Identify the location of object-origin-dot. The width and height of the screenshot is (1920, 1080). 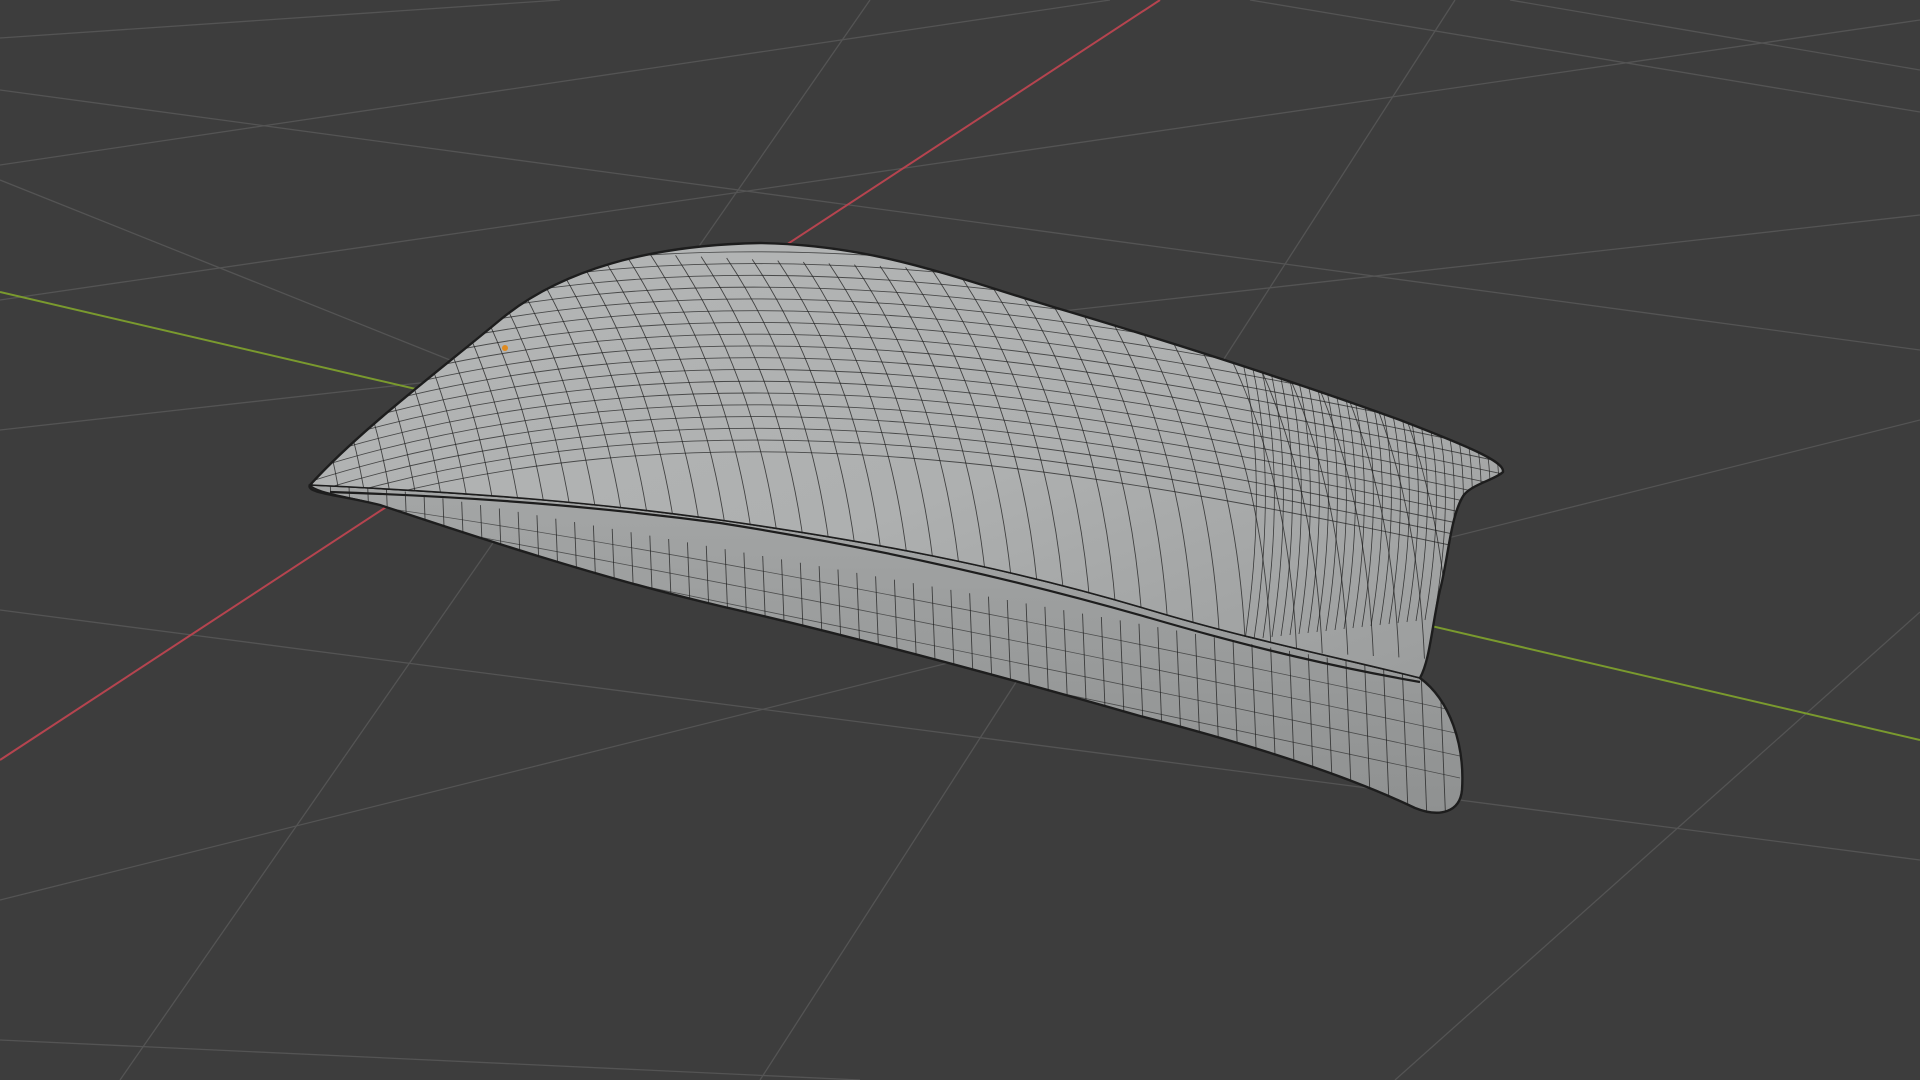
(505, 348).